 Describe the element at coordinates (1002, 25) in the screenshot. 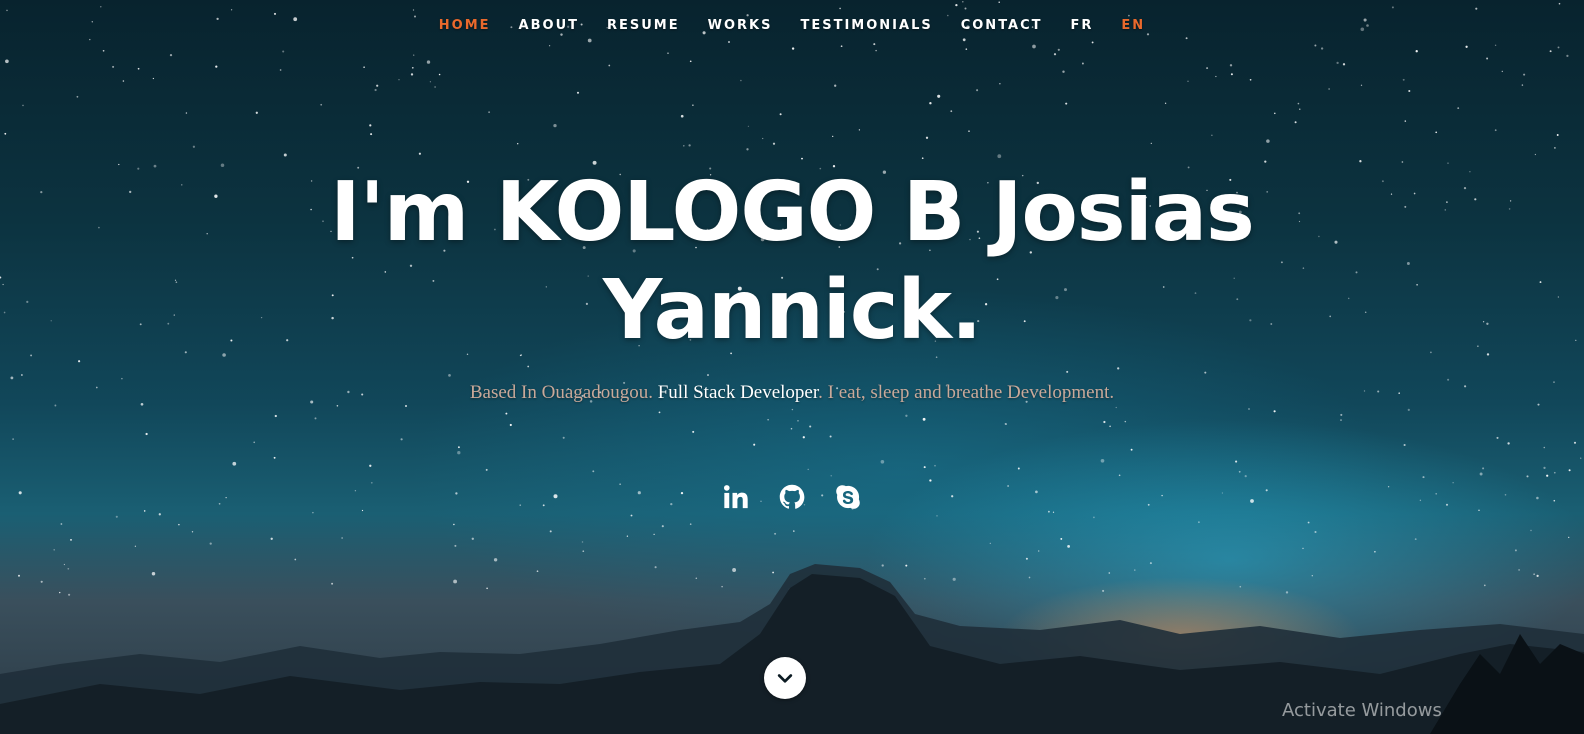

I see `nav-contact: CONTACT` at that location.